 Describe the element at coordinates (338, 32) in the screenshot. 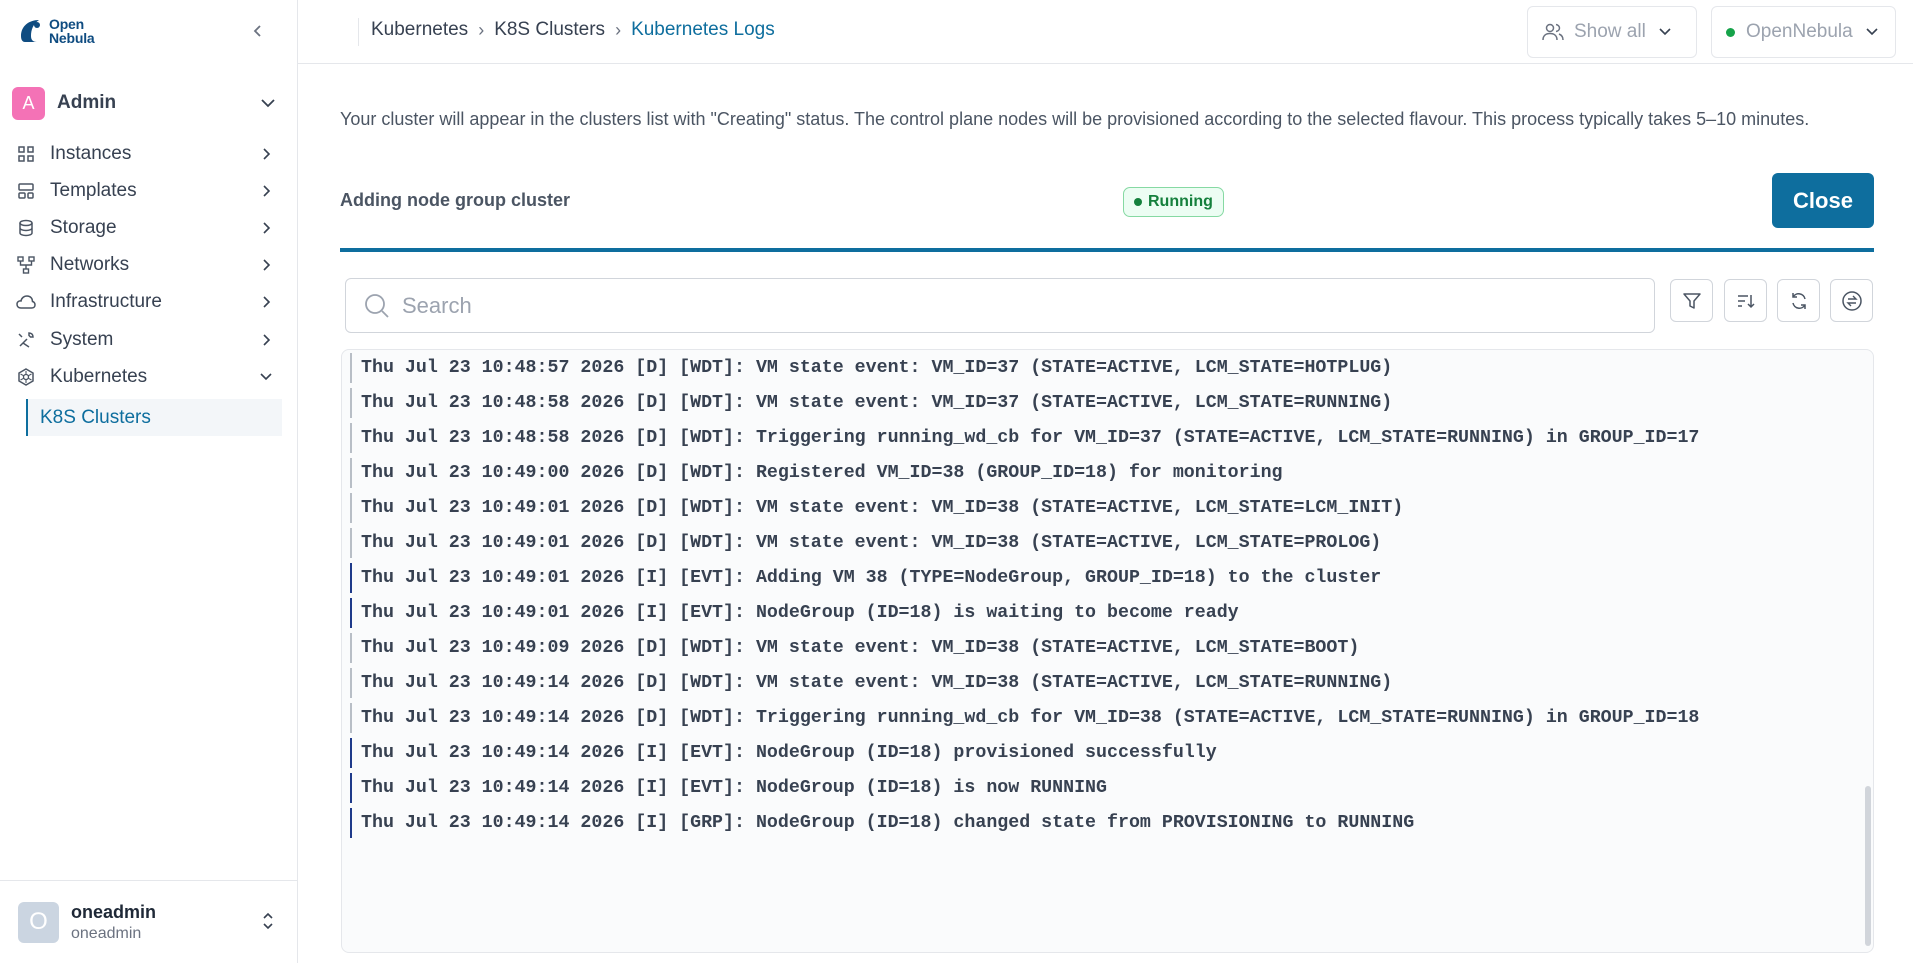

I see `home-button` at that location.